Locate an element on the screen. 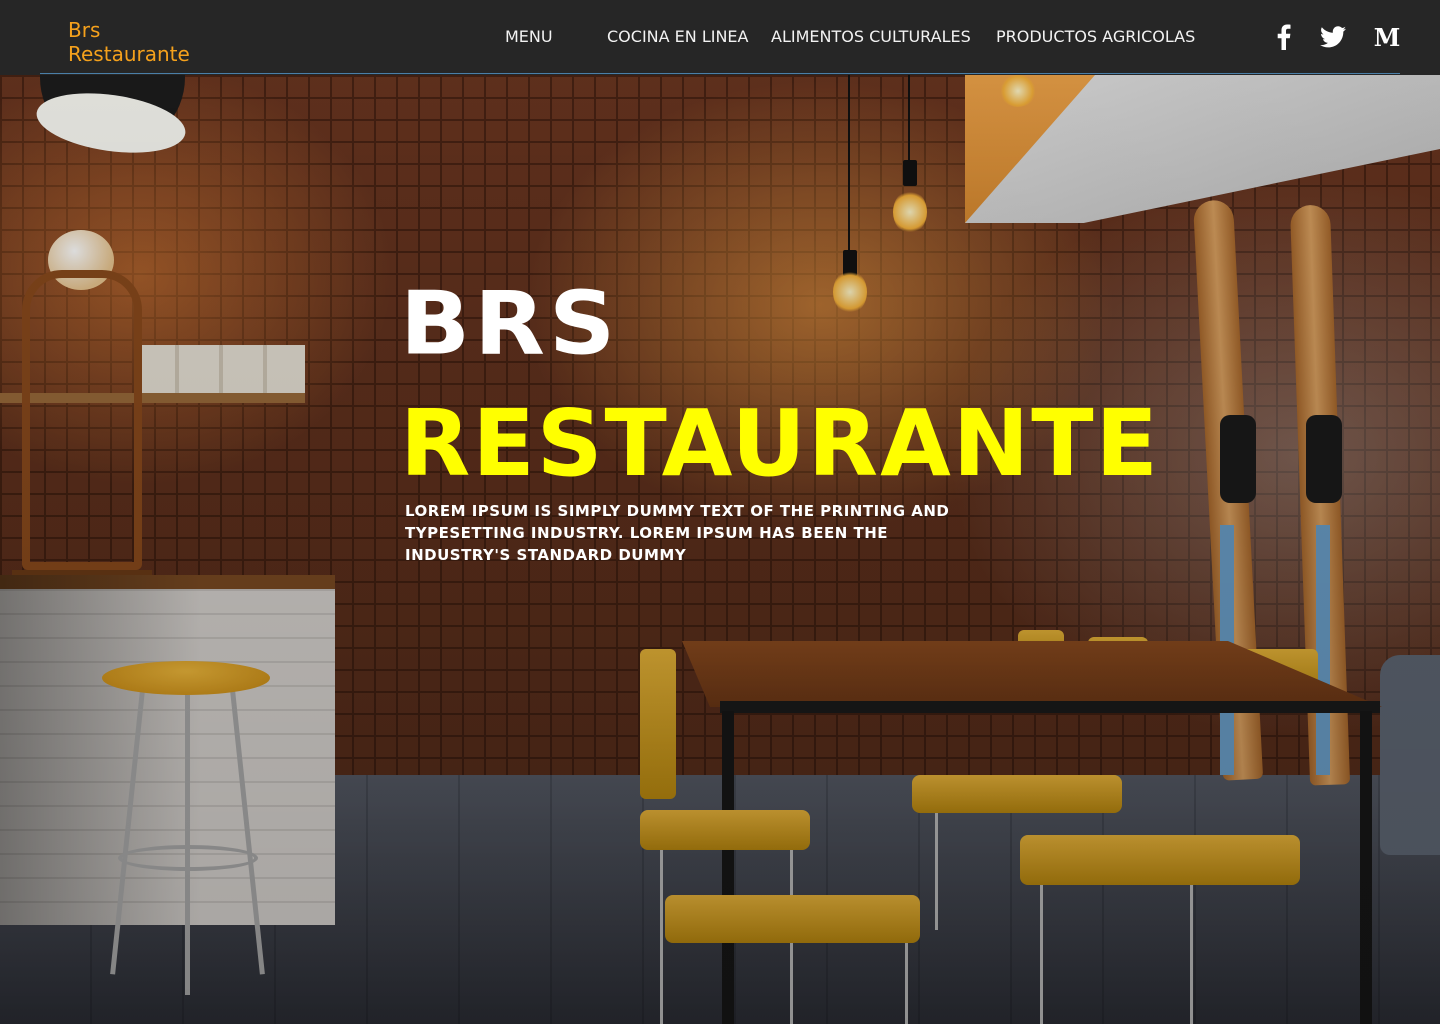 The width and height of the screenshot is (1440, 1024). brand-logo-link: Brs Restaurante is located at coordinates (148, 42).